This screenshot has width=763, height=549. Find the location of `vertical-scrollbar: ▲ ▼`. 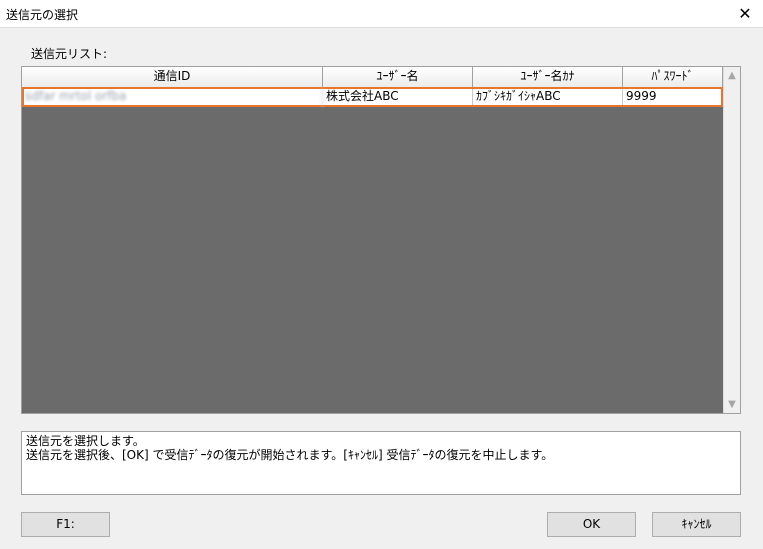

vertical-scrollbar: ▲ ▼ is located at coordinates (731, 240).